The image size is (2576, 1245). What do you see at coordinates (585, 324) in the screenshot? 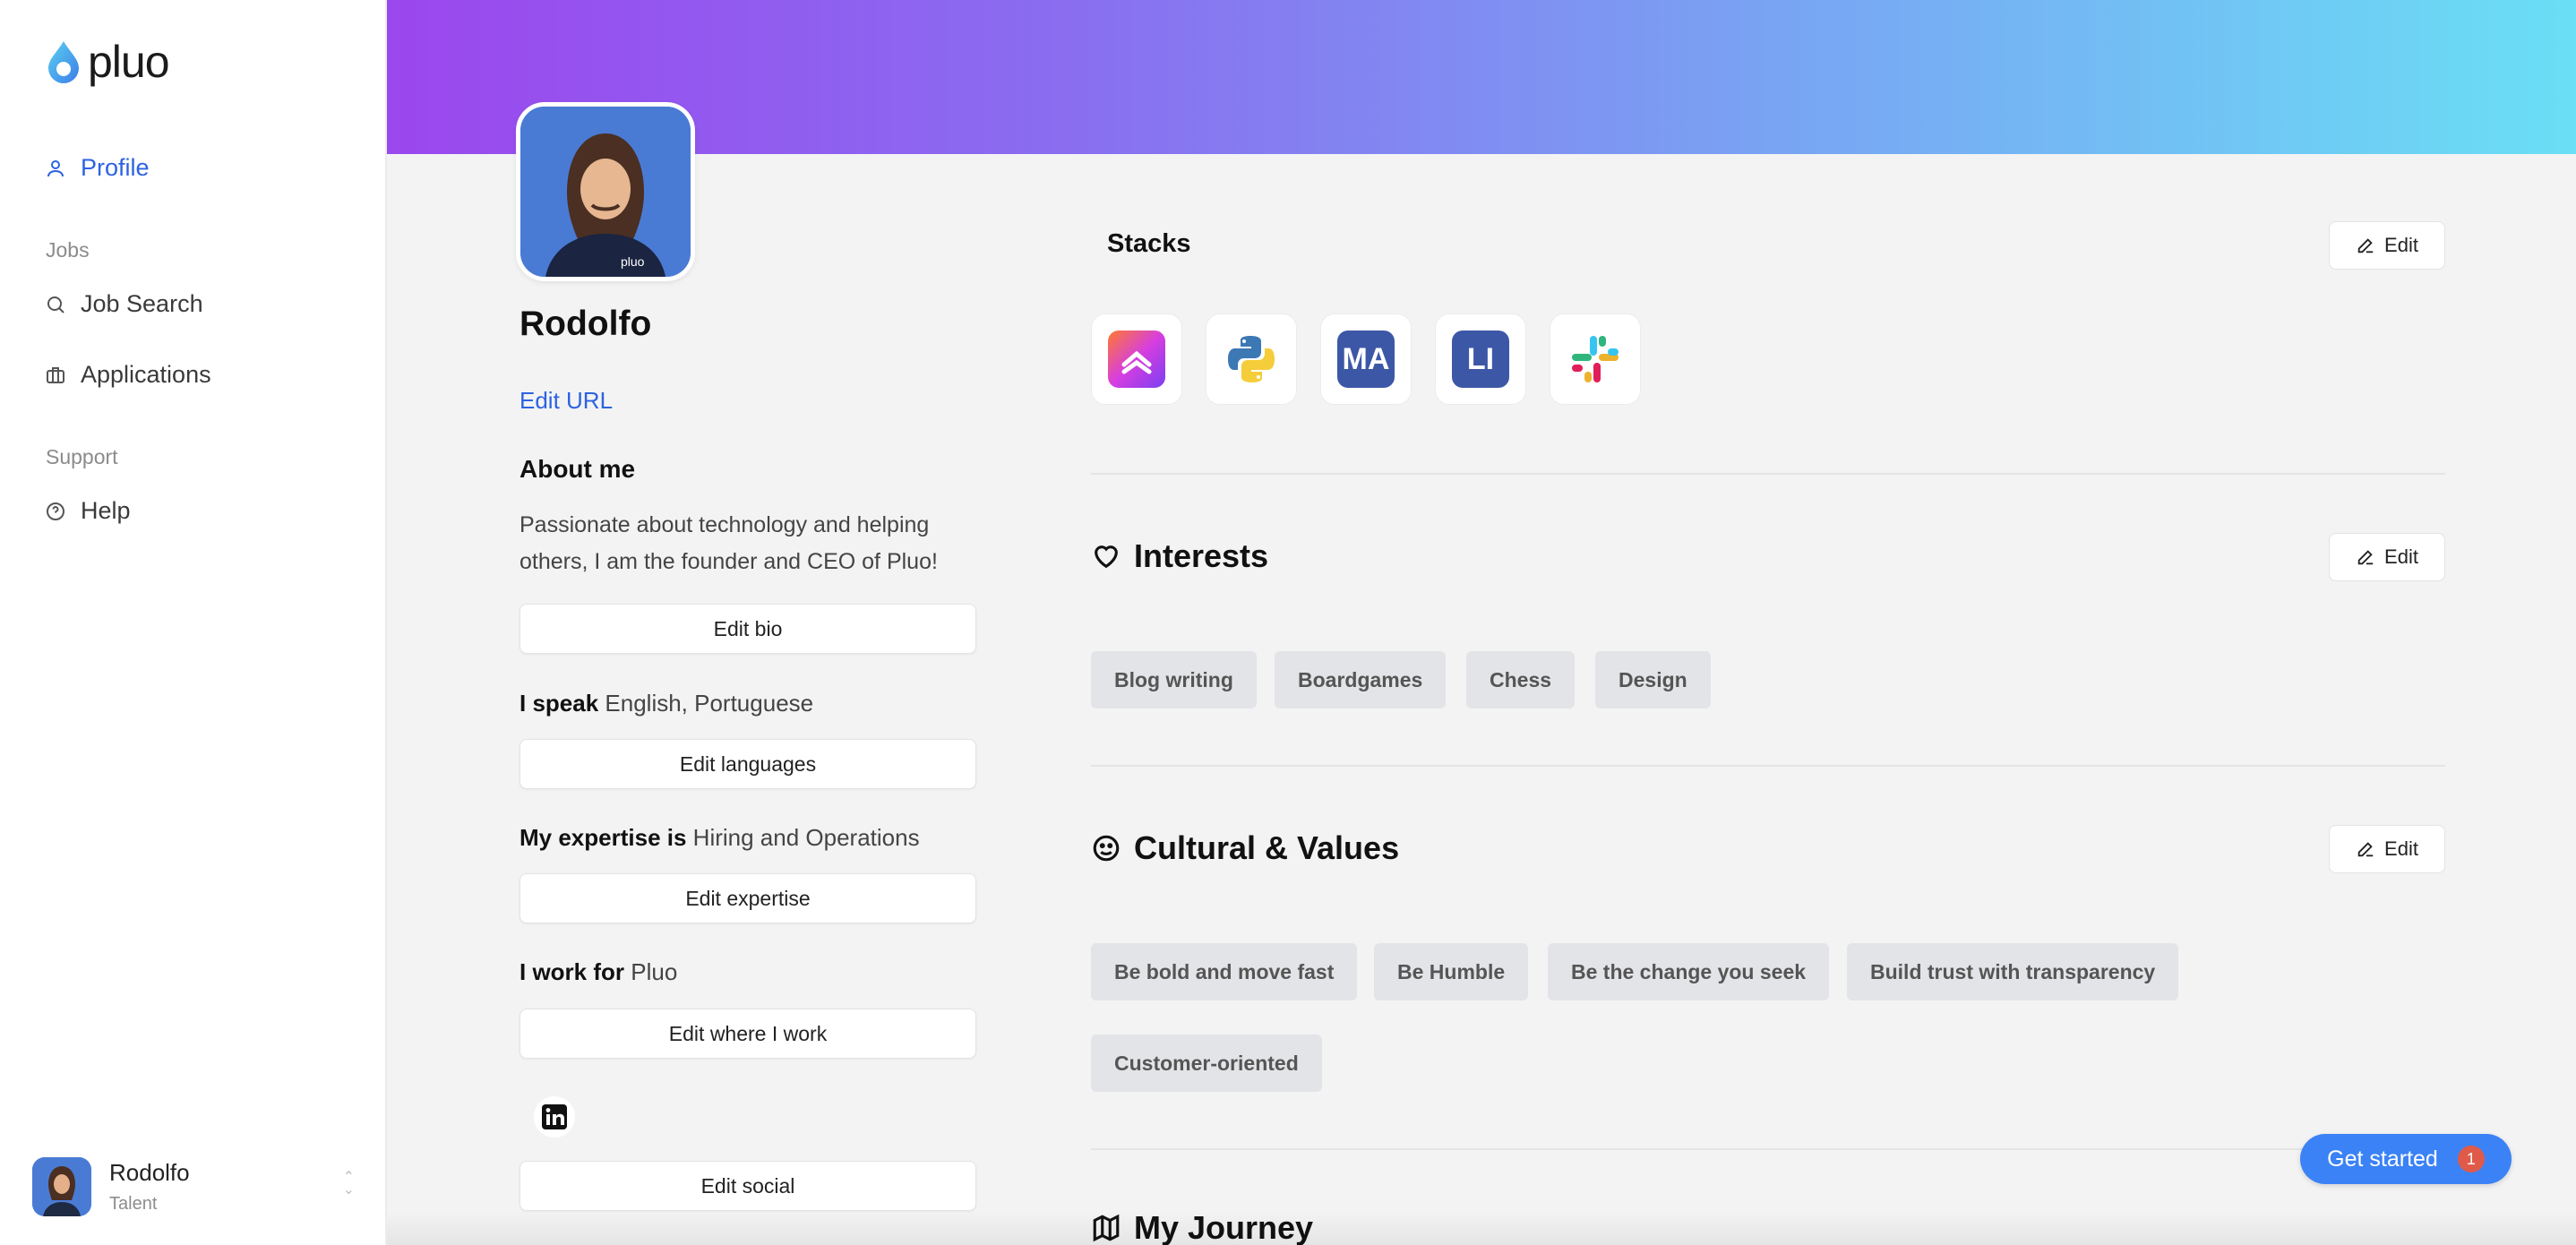
I see `profile-name: Rodolfo` at bounding box center [585, 324].